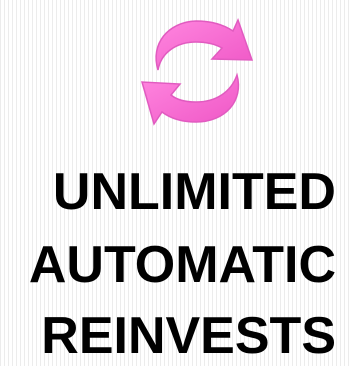  What do you see at coordinates (190, 99) in the screenshot?
I see `bottom-arrow` at bounding box center [190, 99].